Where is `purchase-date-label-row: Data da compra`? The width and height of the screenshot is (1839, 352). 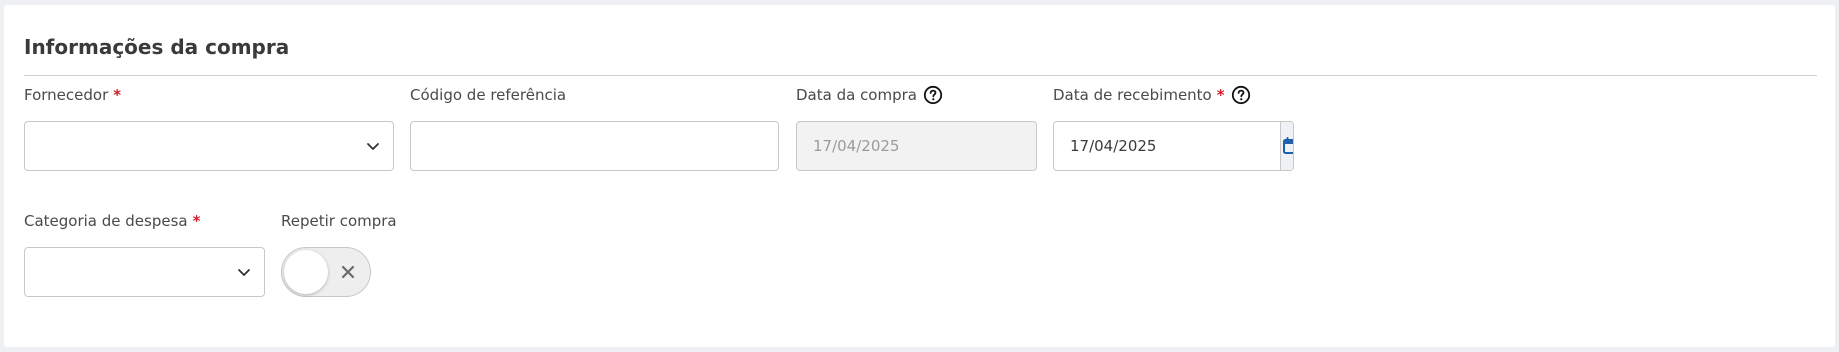
purchase-date-label-row: Data da compra is located at coordinates (869, 95).